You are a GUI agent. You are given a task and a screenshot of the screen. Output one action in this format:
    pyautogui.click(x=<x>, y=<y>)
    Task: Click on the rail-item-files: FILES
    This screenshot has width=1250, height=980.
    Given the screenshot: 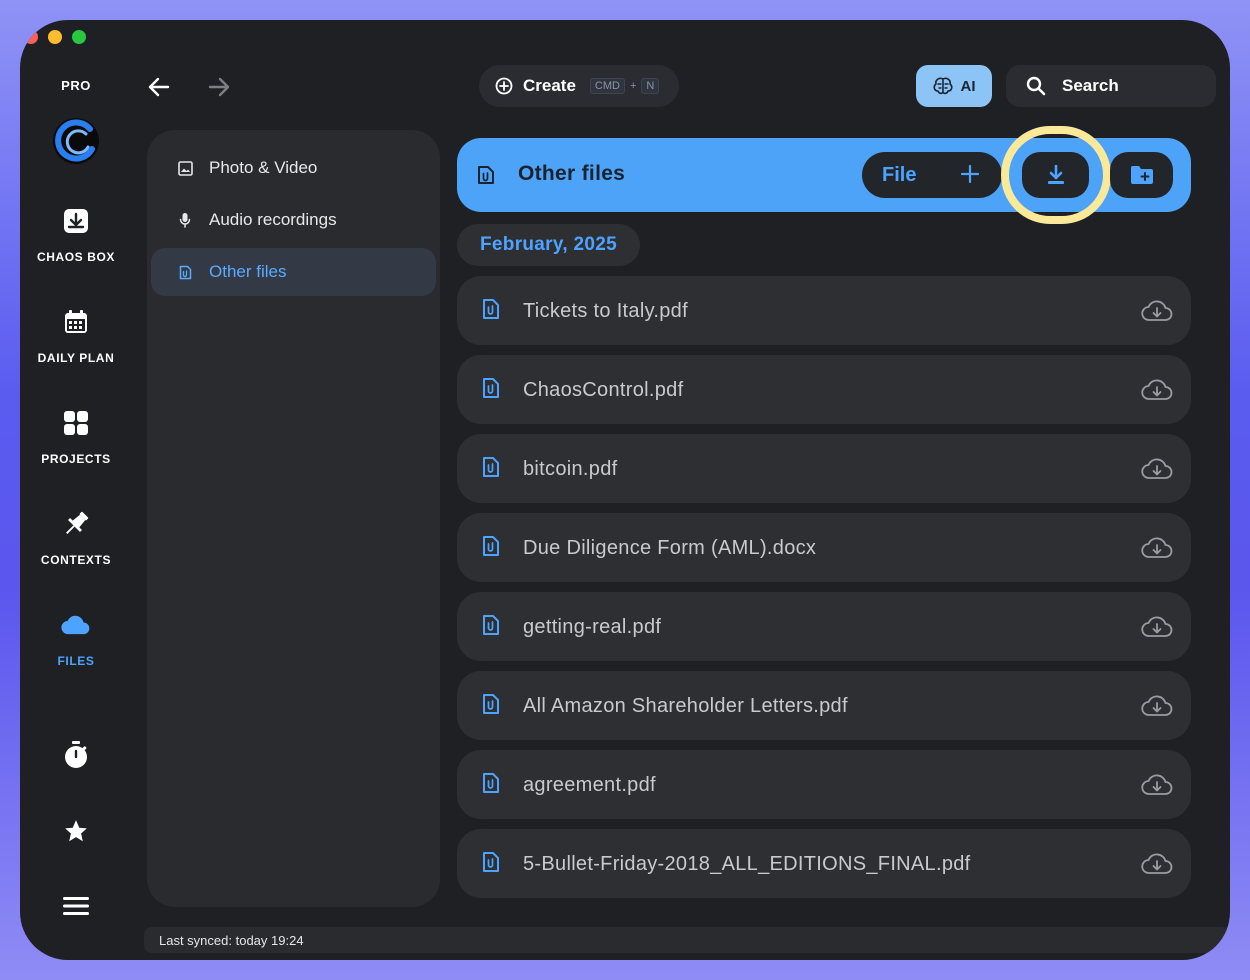 What is the action you would take?
    pyautogui.click(x=76, y=639)
    